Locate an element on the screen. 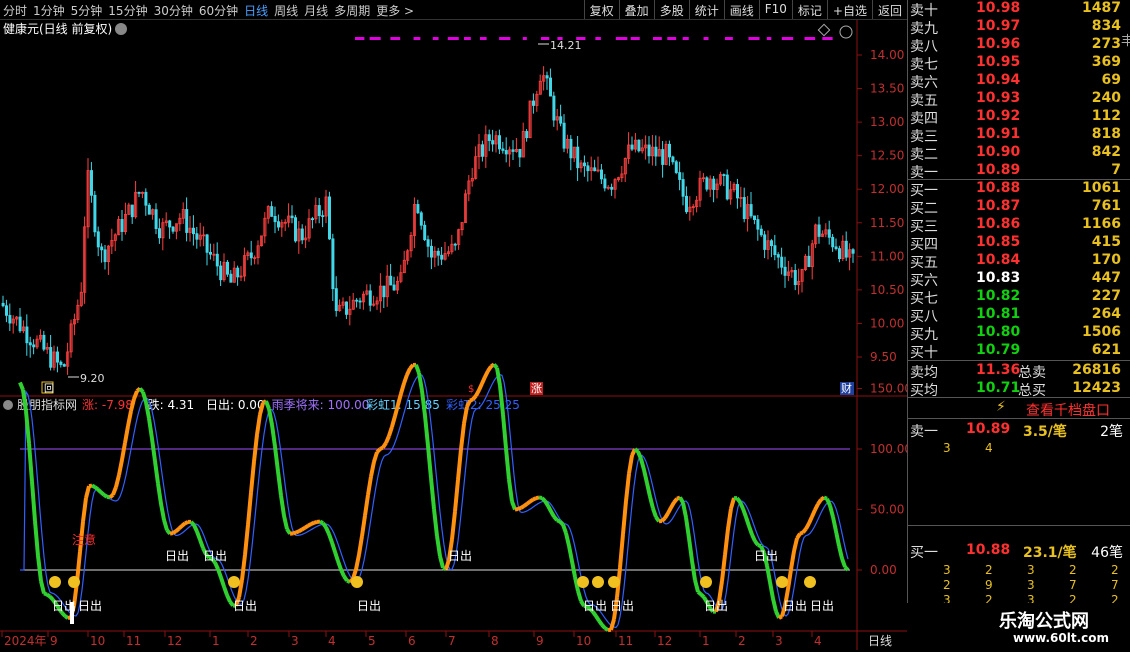 Image resolution: width=1130 pixels, height=652 pixels. period-tab-3: 15分钟 is located at coordinates (127, 11).